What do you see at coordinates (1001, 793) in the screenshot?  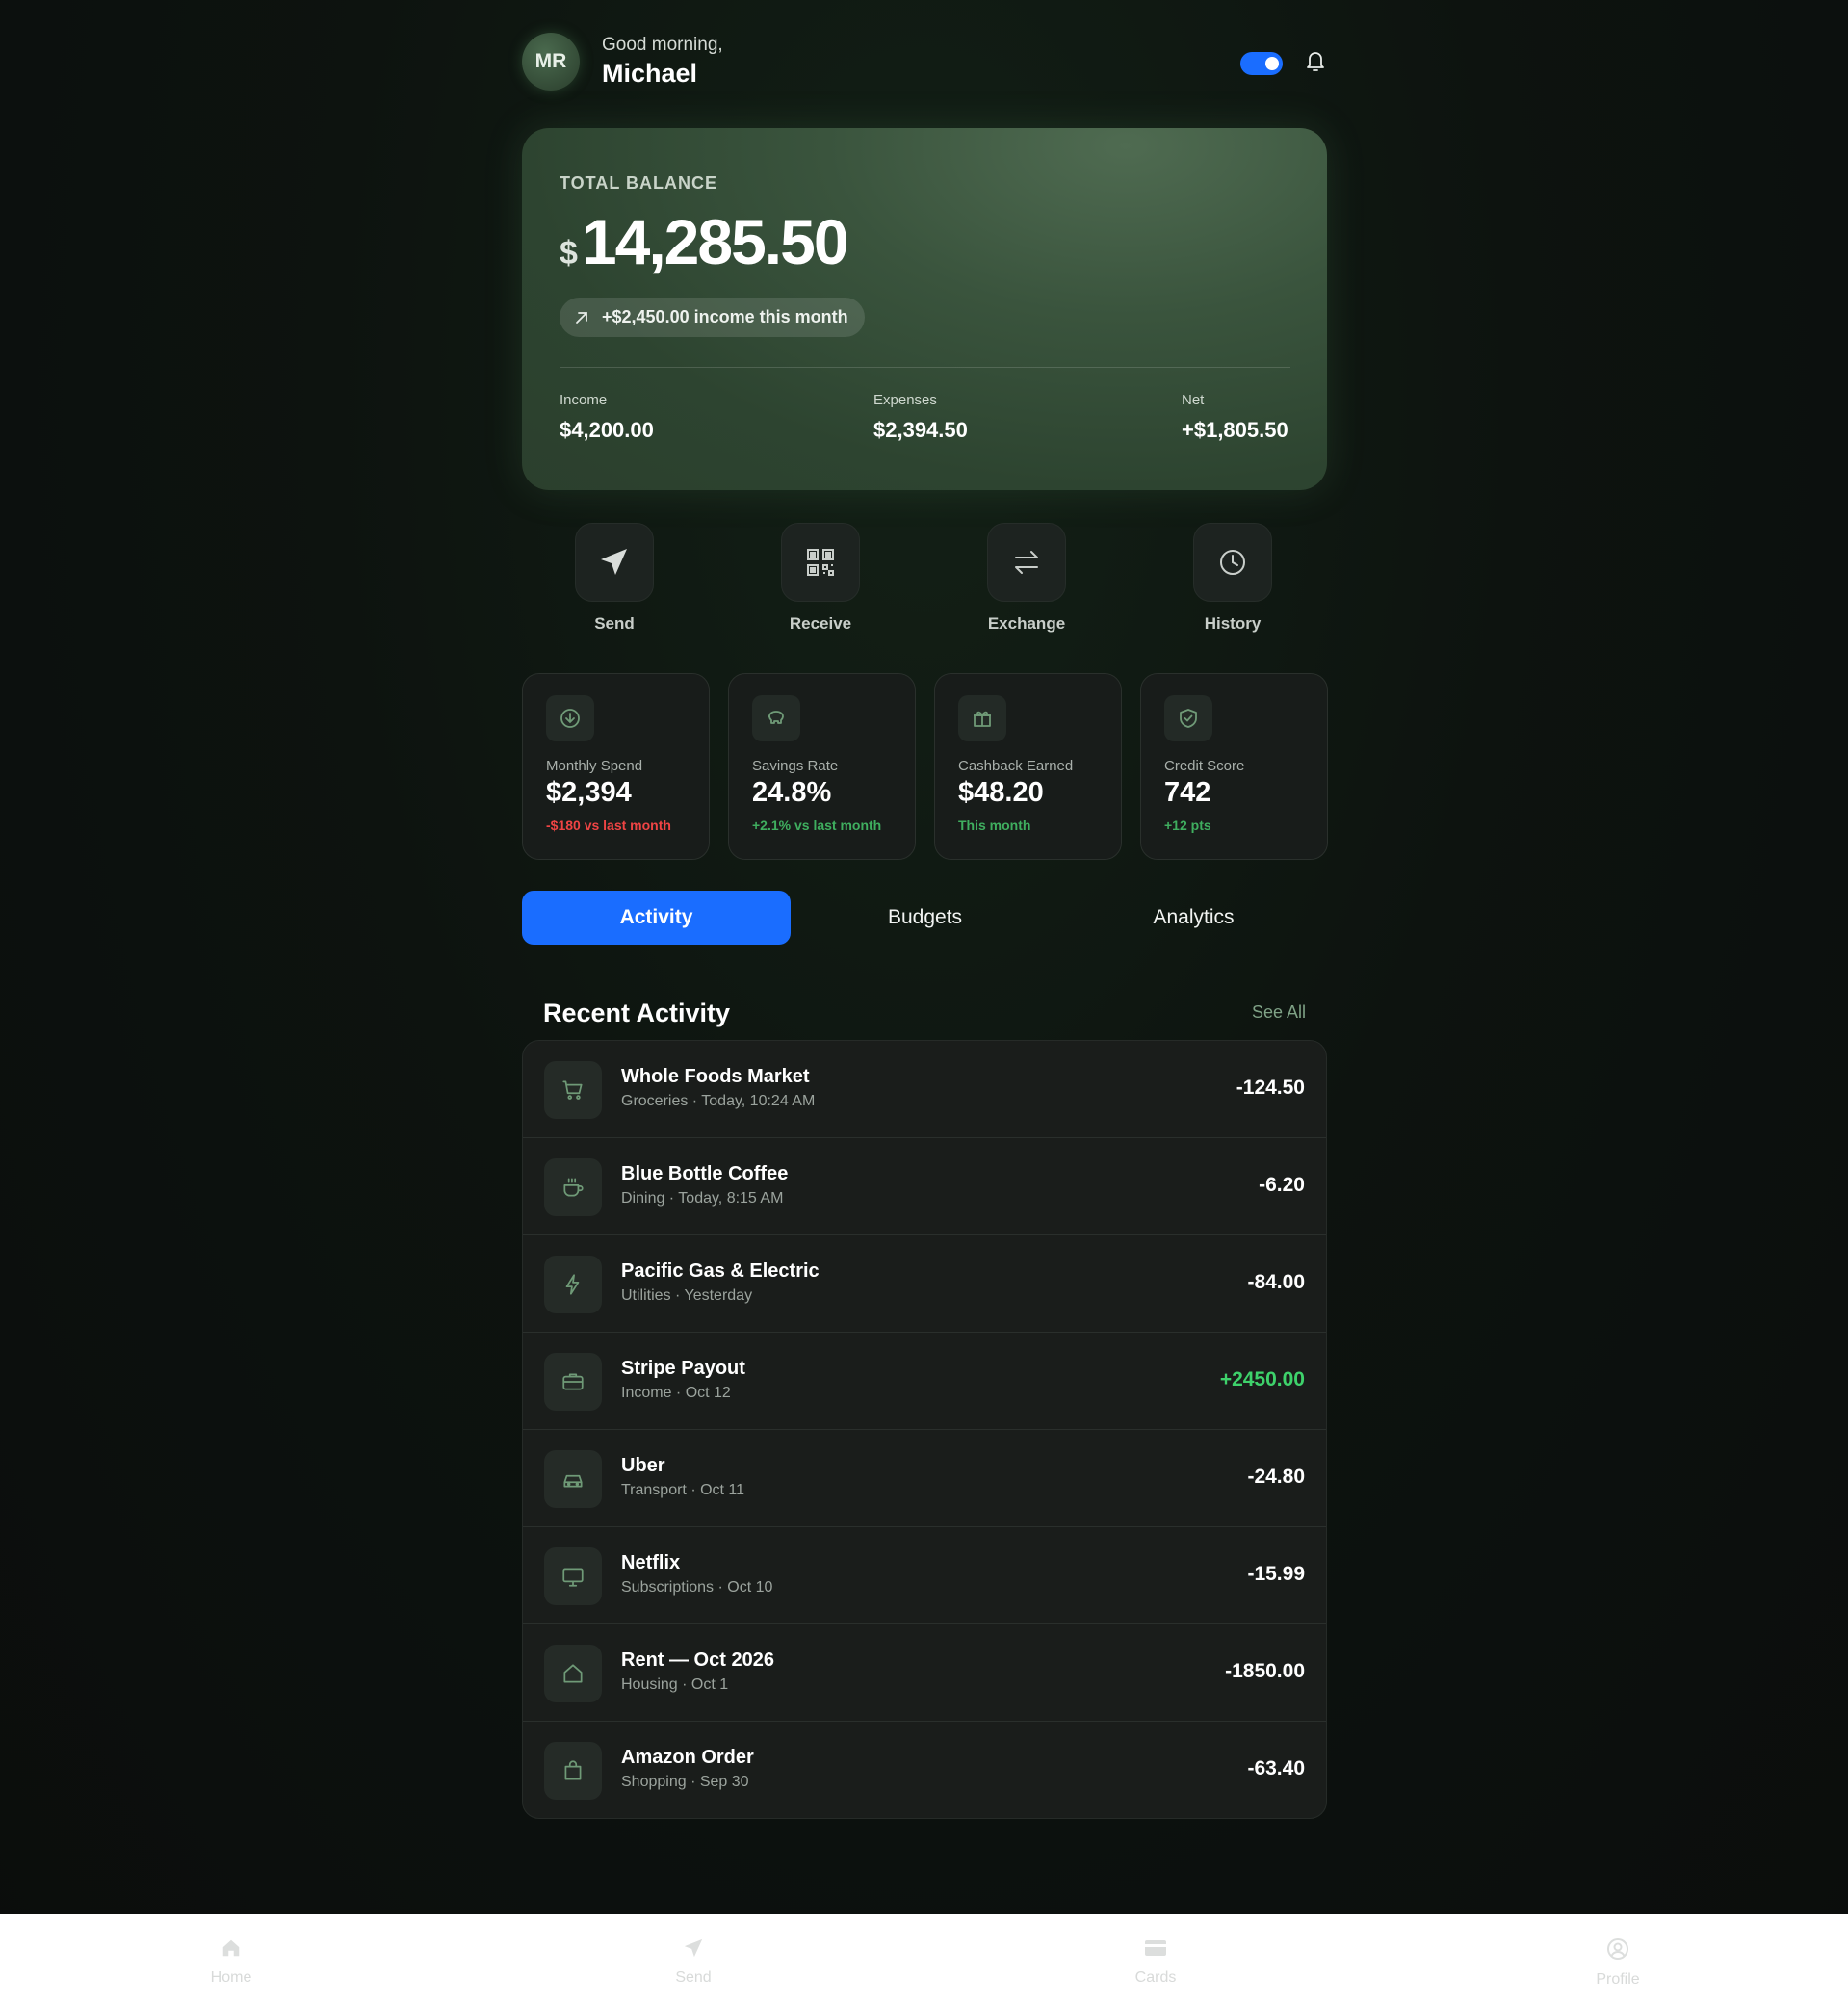 I see `metric-value: $48.20` at bounding box center [1001, 793].